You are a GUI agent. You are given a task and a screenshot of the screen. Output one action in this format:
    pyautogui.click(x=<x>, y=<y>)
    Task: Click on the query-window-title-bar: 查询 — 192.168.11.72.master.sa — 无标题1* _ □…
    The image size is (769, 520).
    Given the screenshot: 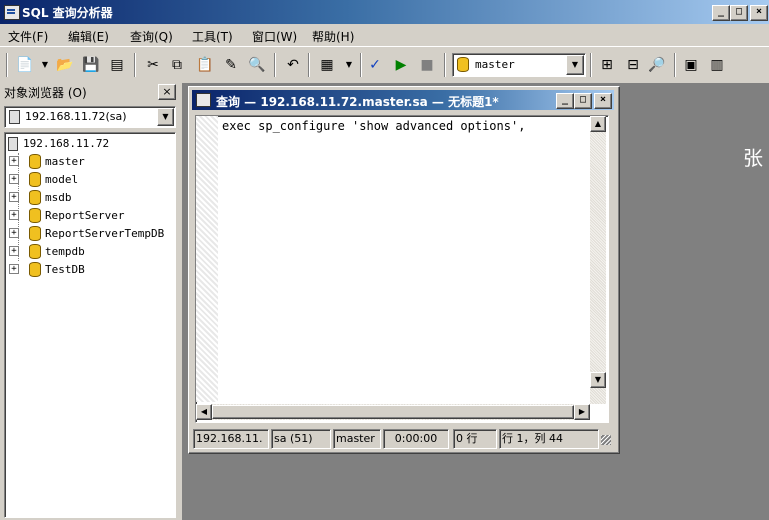 What is the action you would take?
    pyautogui.click(x=403, y=100)
    